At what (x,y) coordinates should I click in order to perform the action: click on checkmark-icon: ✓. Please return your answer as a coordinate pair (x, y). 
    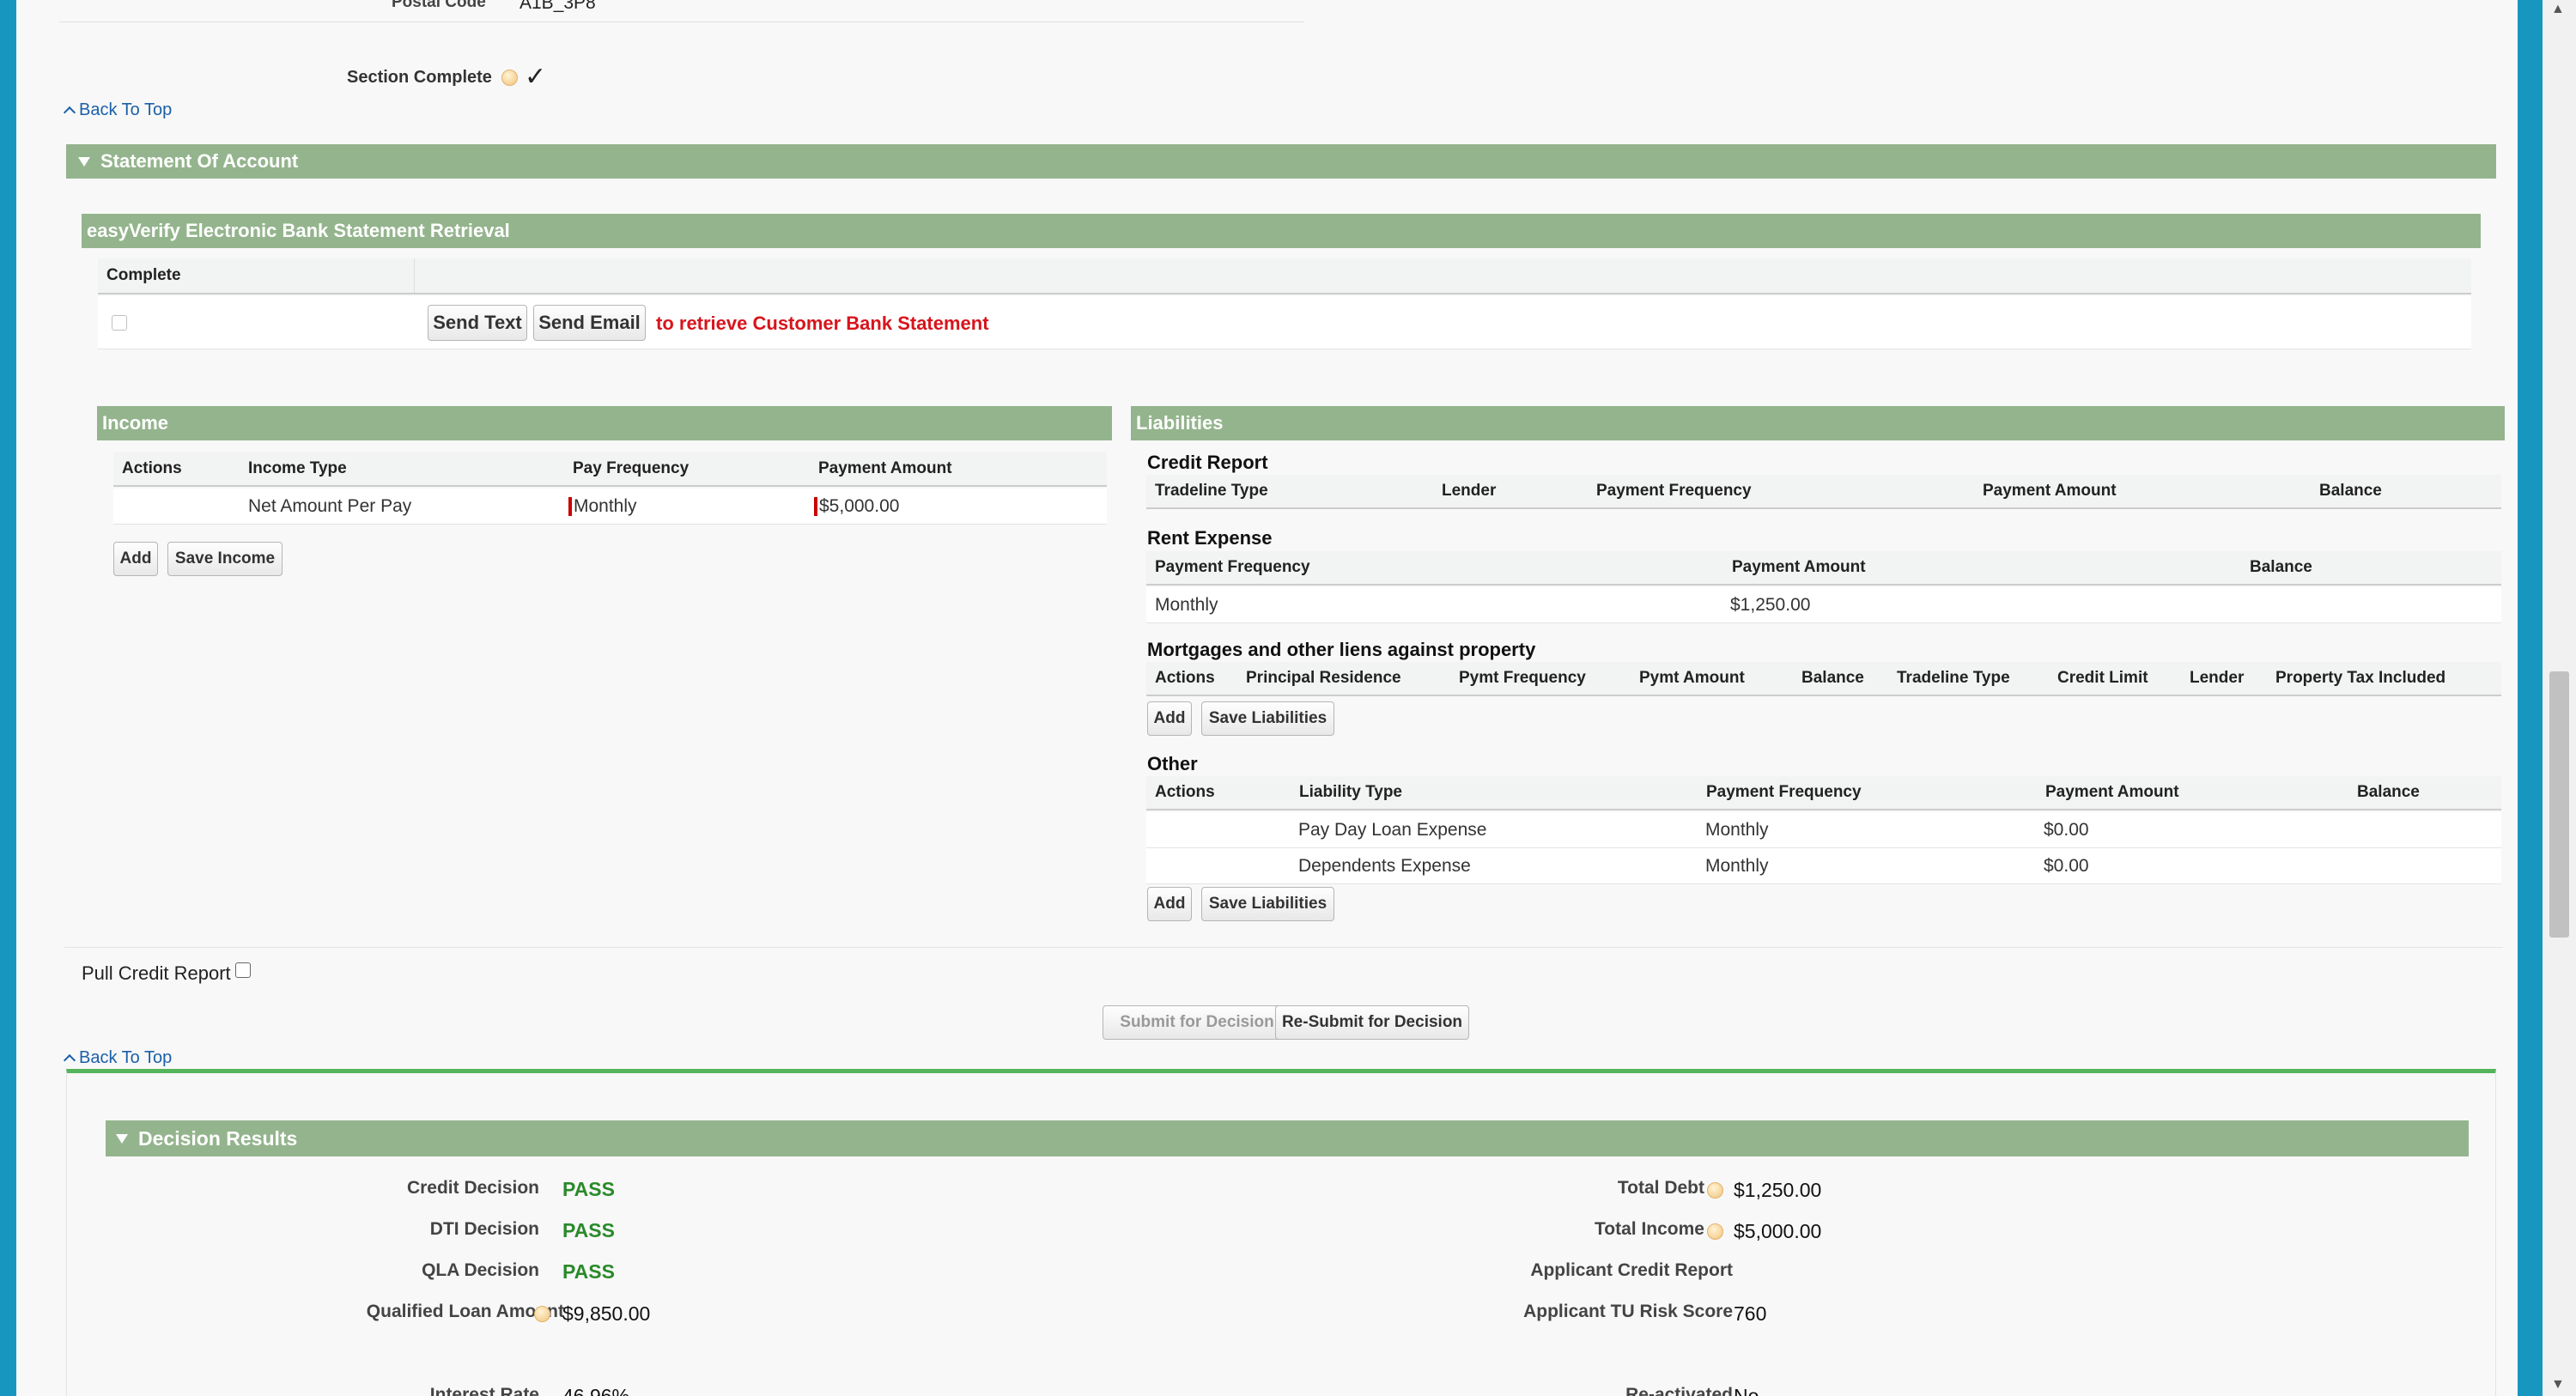
    Looking at the image, I should click on (536, 77).